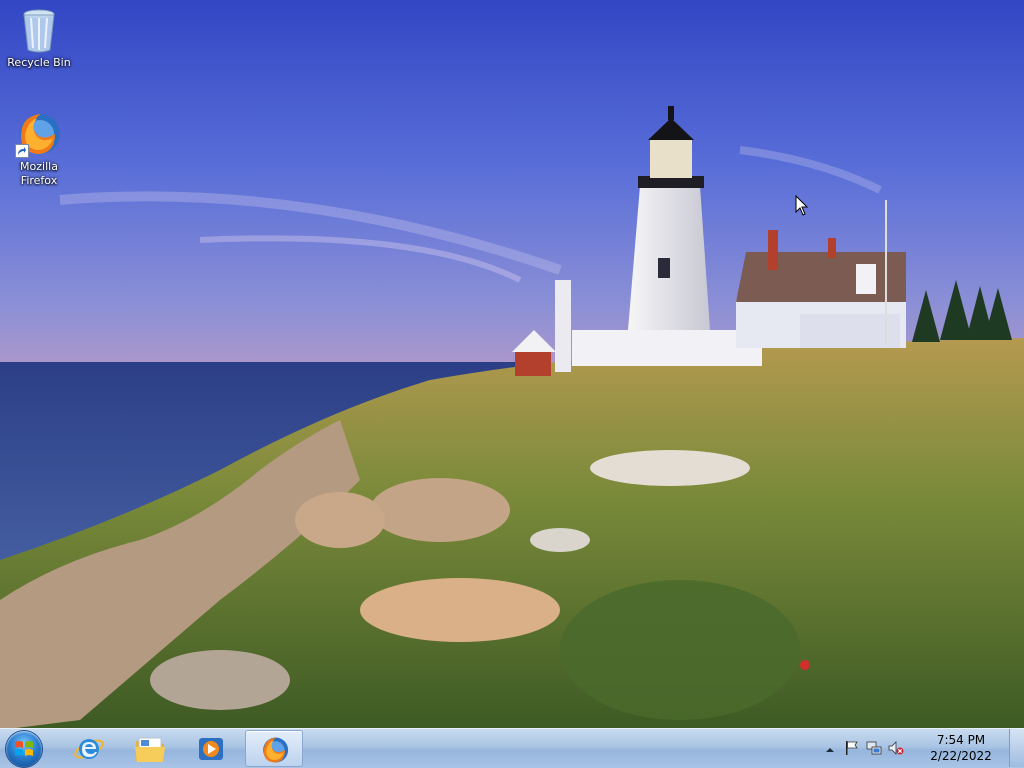  Describe the element at coordinates (1016, 748) in the screenshot. I see `show-desktop-button` at that location.